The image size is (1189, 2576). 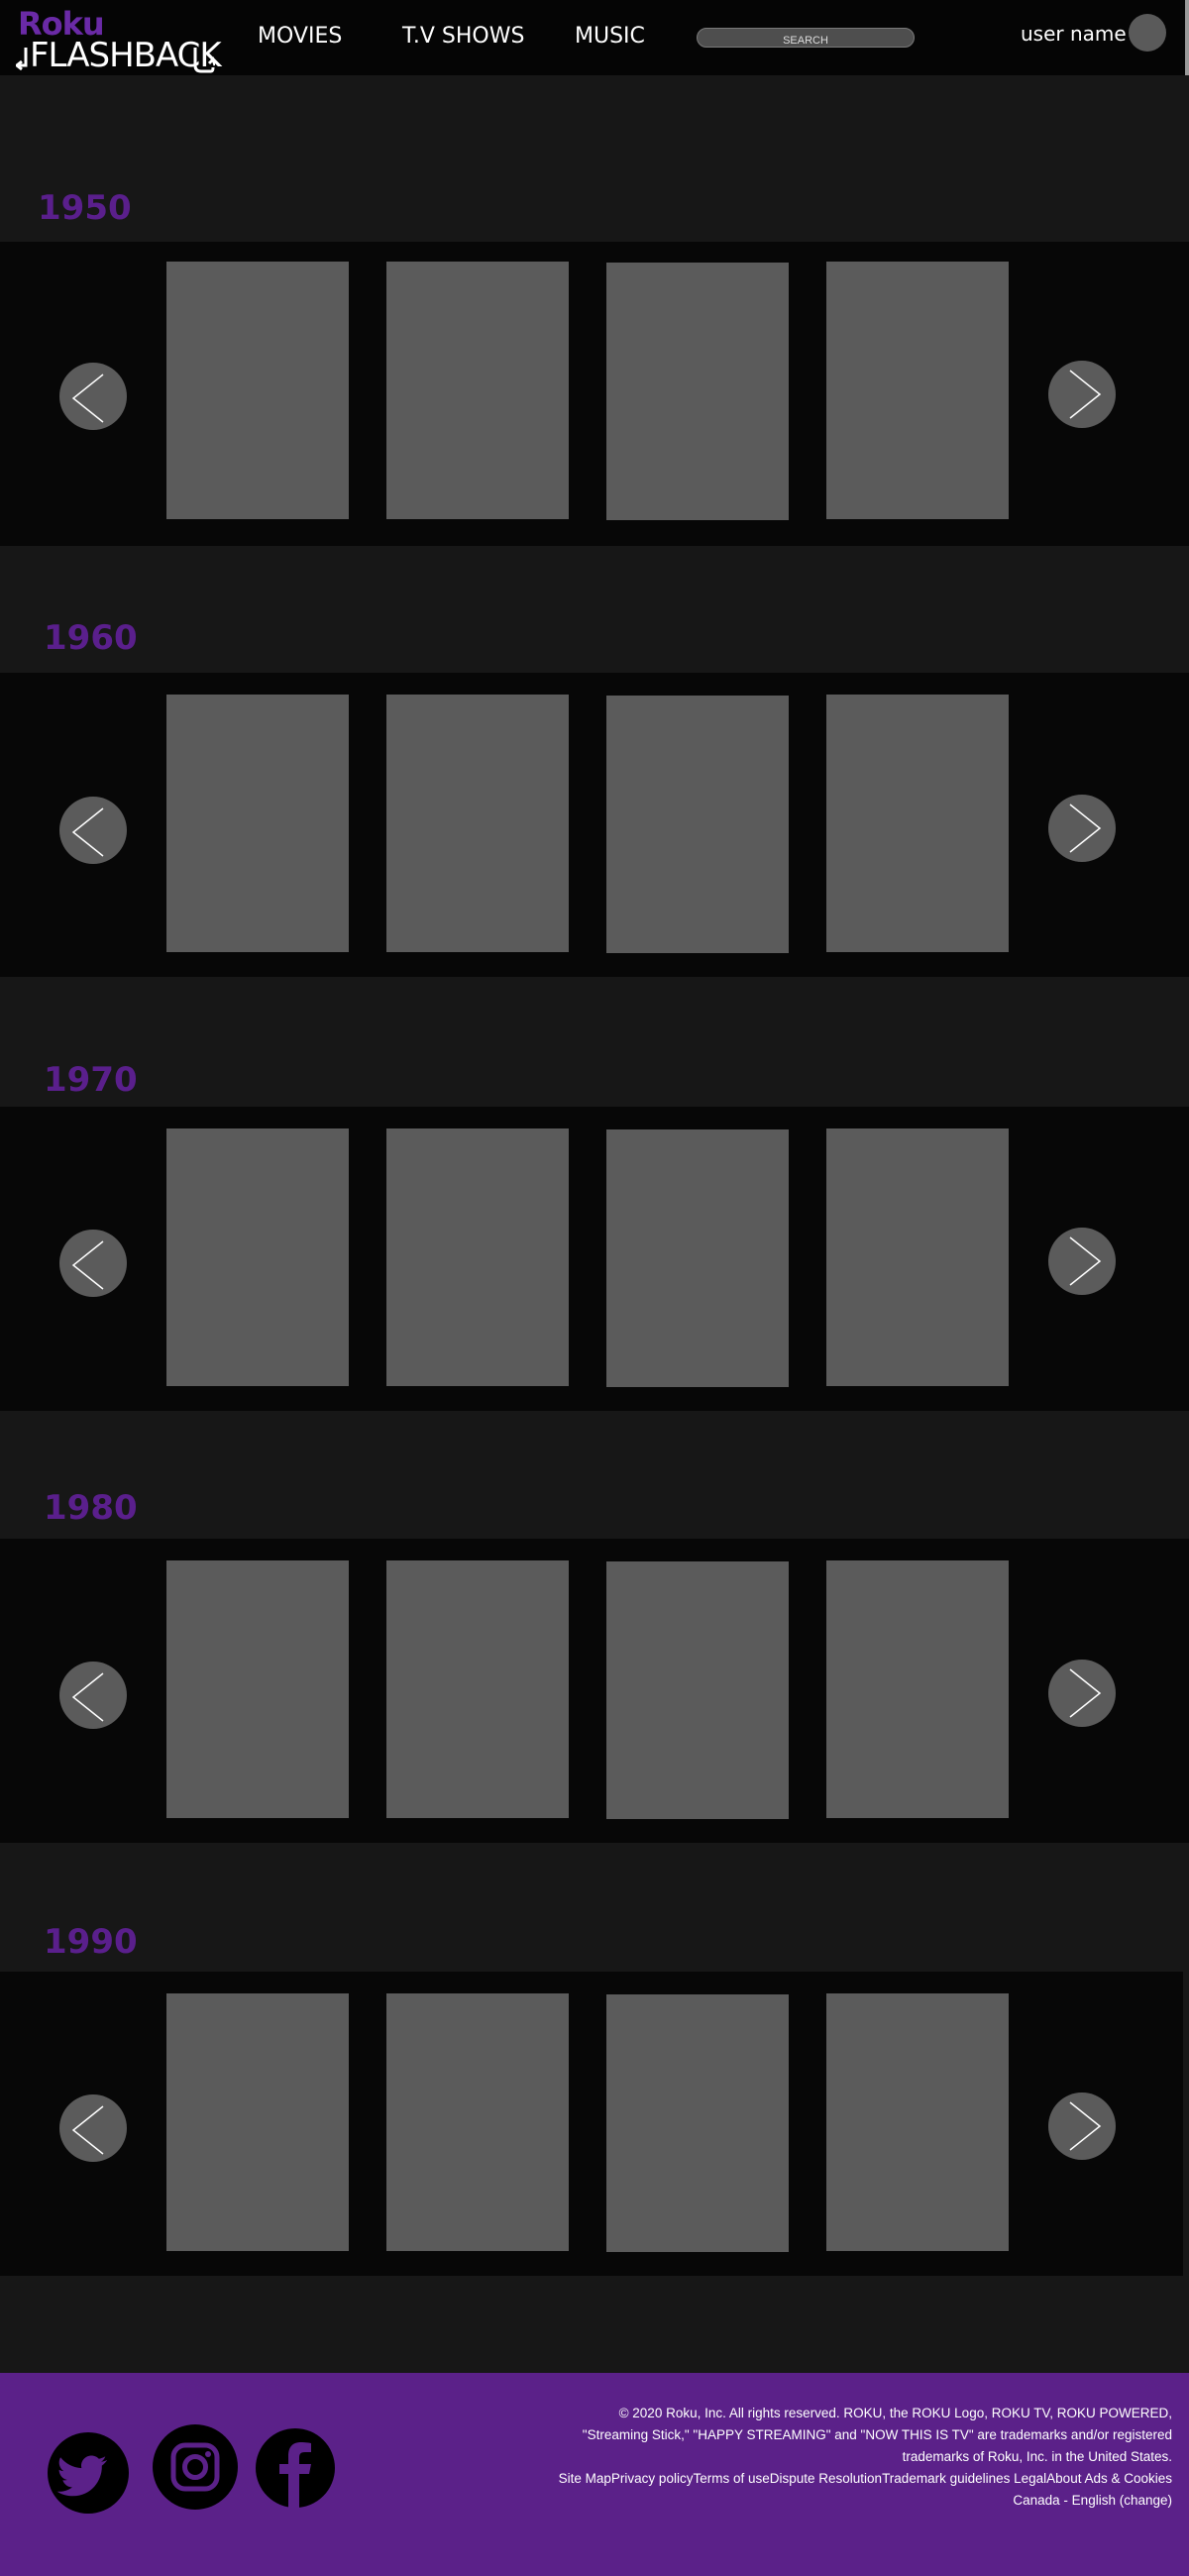 I want to click on carousel-1990, so click(x=592, y=2124).